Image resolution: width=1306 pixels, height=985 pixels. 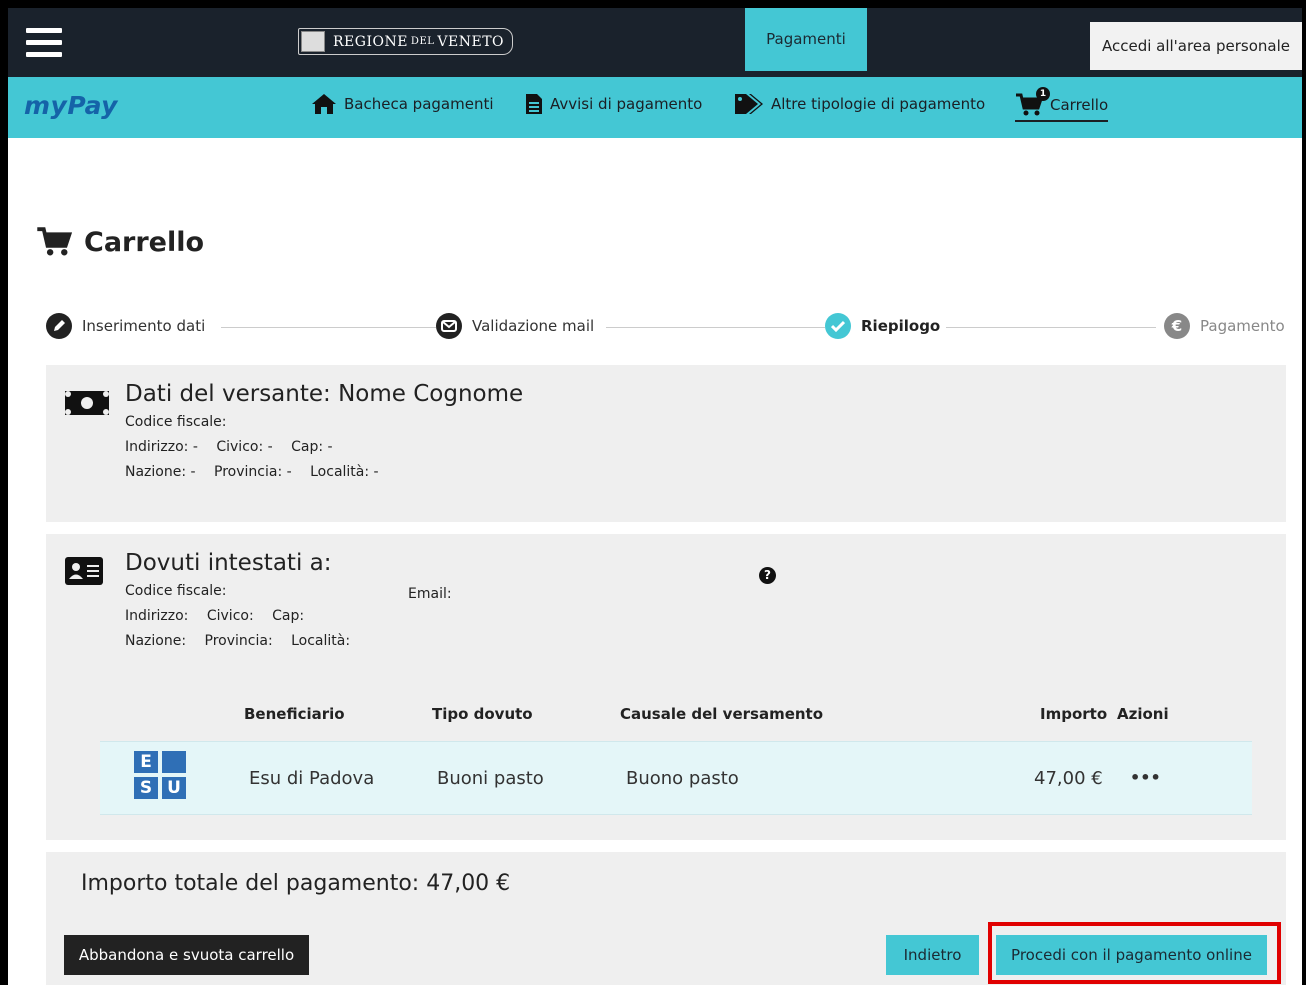 I want to click on totale-label: Importo totale del pagamento: 47,00 €, so click(x=296, y=883).